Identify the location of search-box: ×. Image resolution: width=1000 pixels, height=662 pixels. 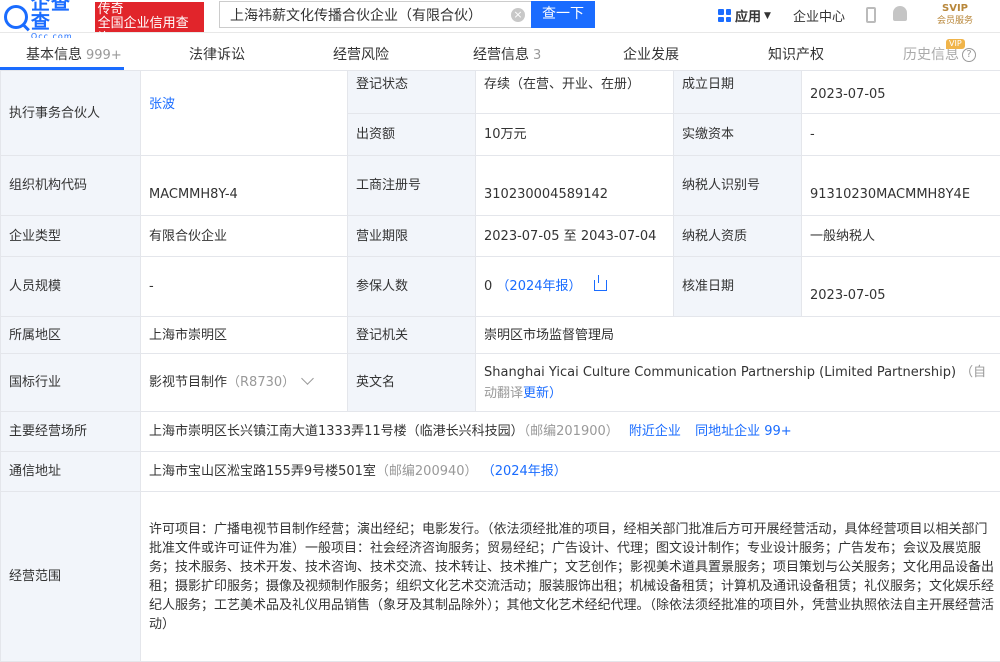
(375, 14).